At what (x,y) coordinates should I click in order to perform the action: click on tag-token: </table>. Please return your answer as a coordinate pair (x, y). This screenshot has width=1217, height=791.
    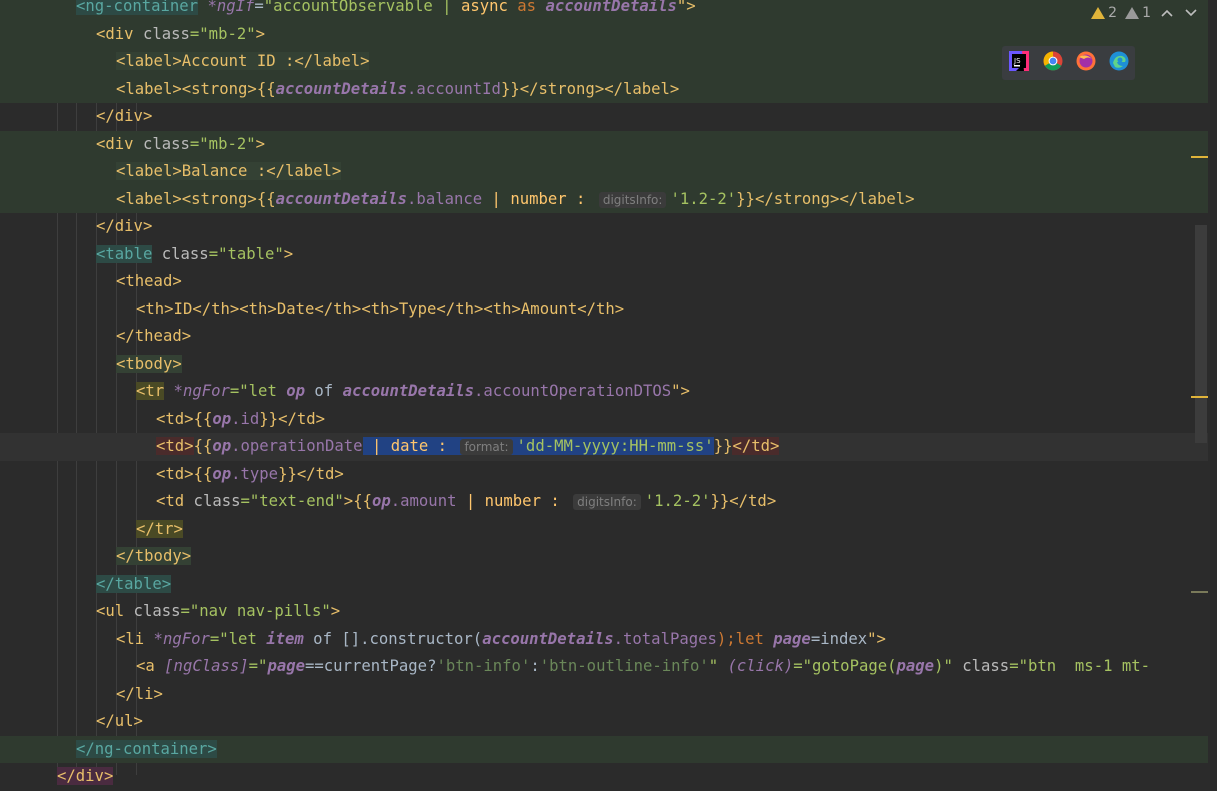
    Looking at the image, I should click on (134, 583).